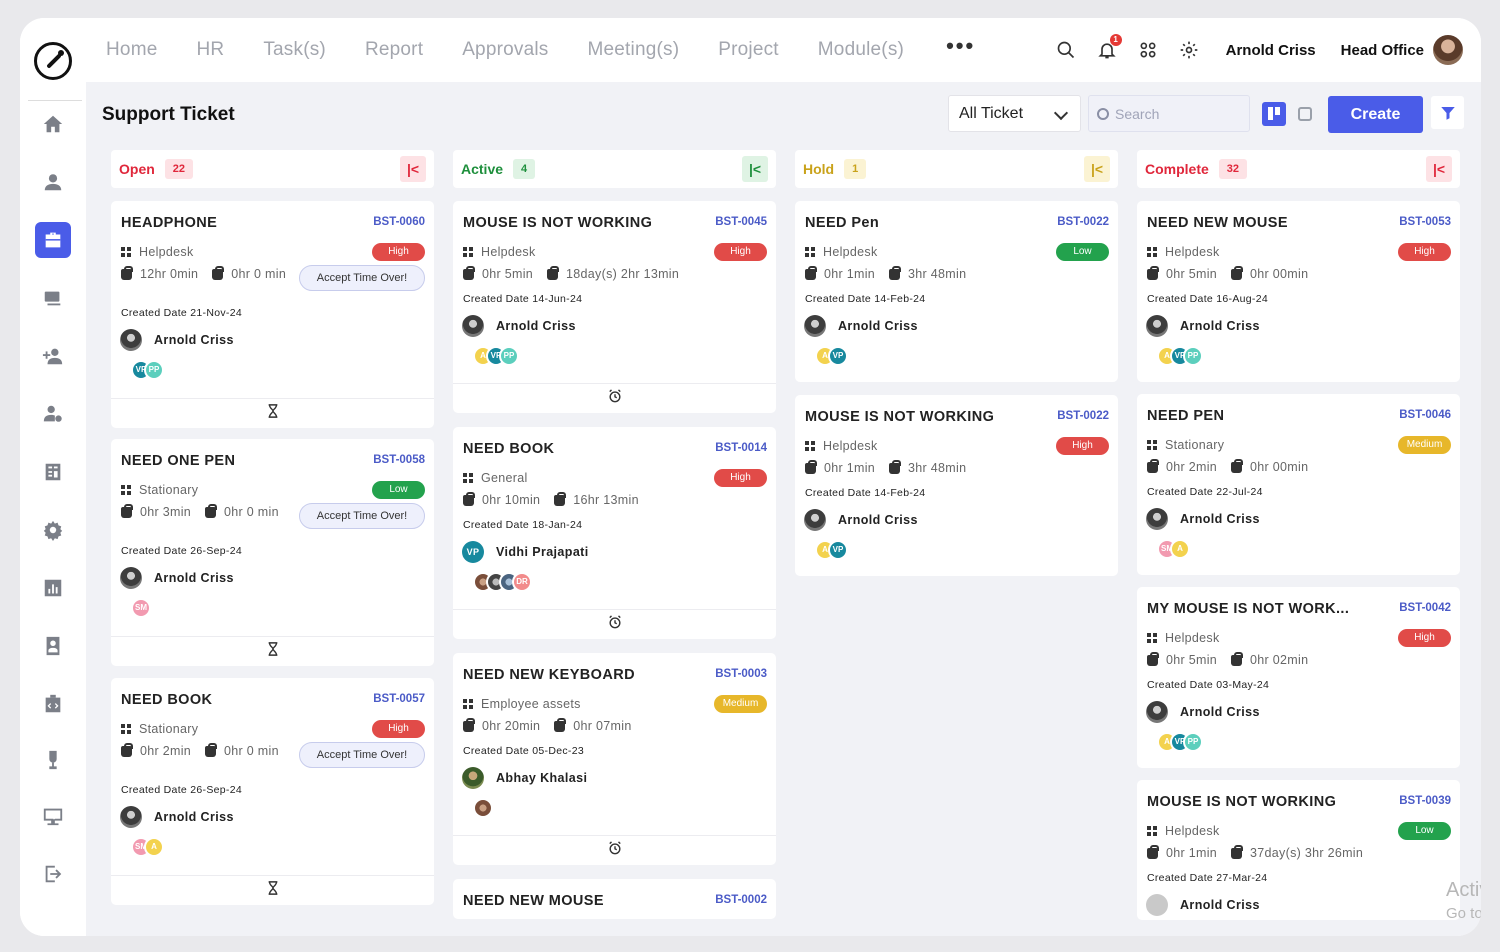 The height and width of the screenshot is (952, 1500). What do you see at coordinates (956, 169) in the screenshot?
I see `column-header: Hold 1 |<` at bounding box center [956, 169].